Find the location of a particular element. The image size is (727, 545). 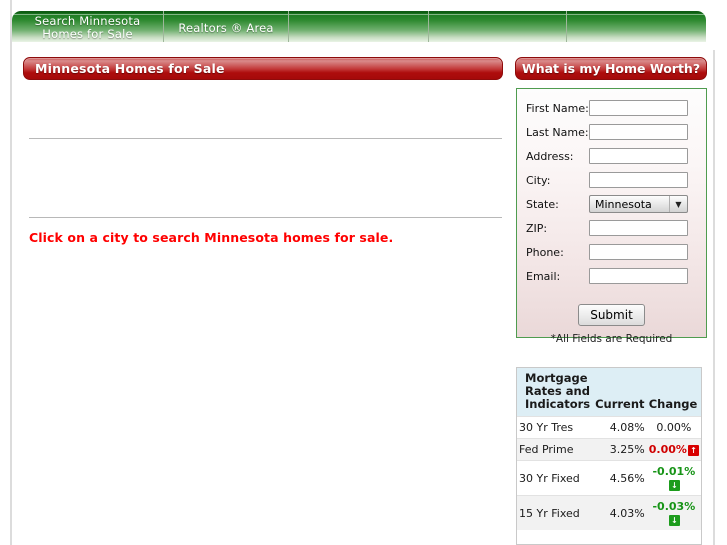

form-row-first-name: First Name: is located at coordinates (611, 108).